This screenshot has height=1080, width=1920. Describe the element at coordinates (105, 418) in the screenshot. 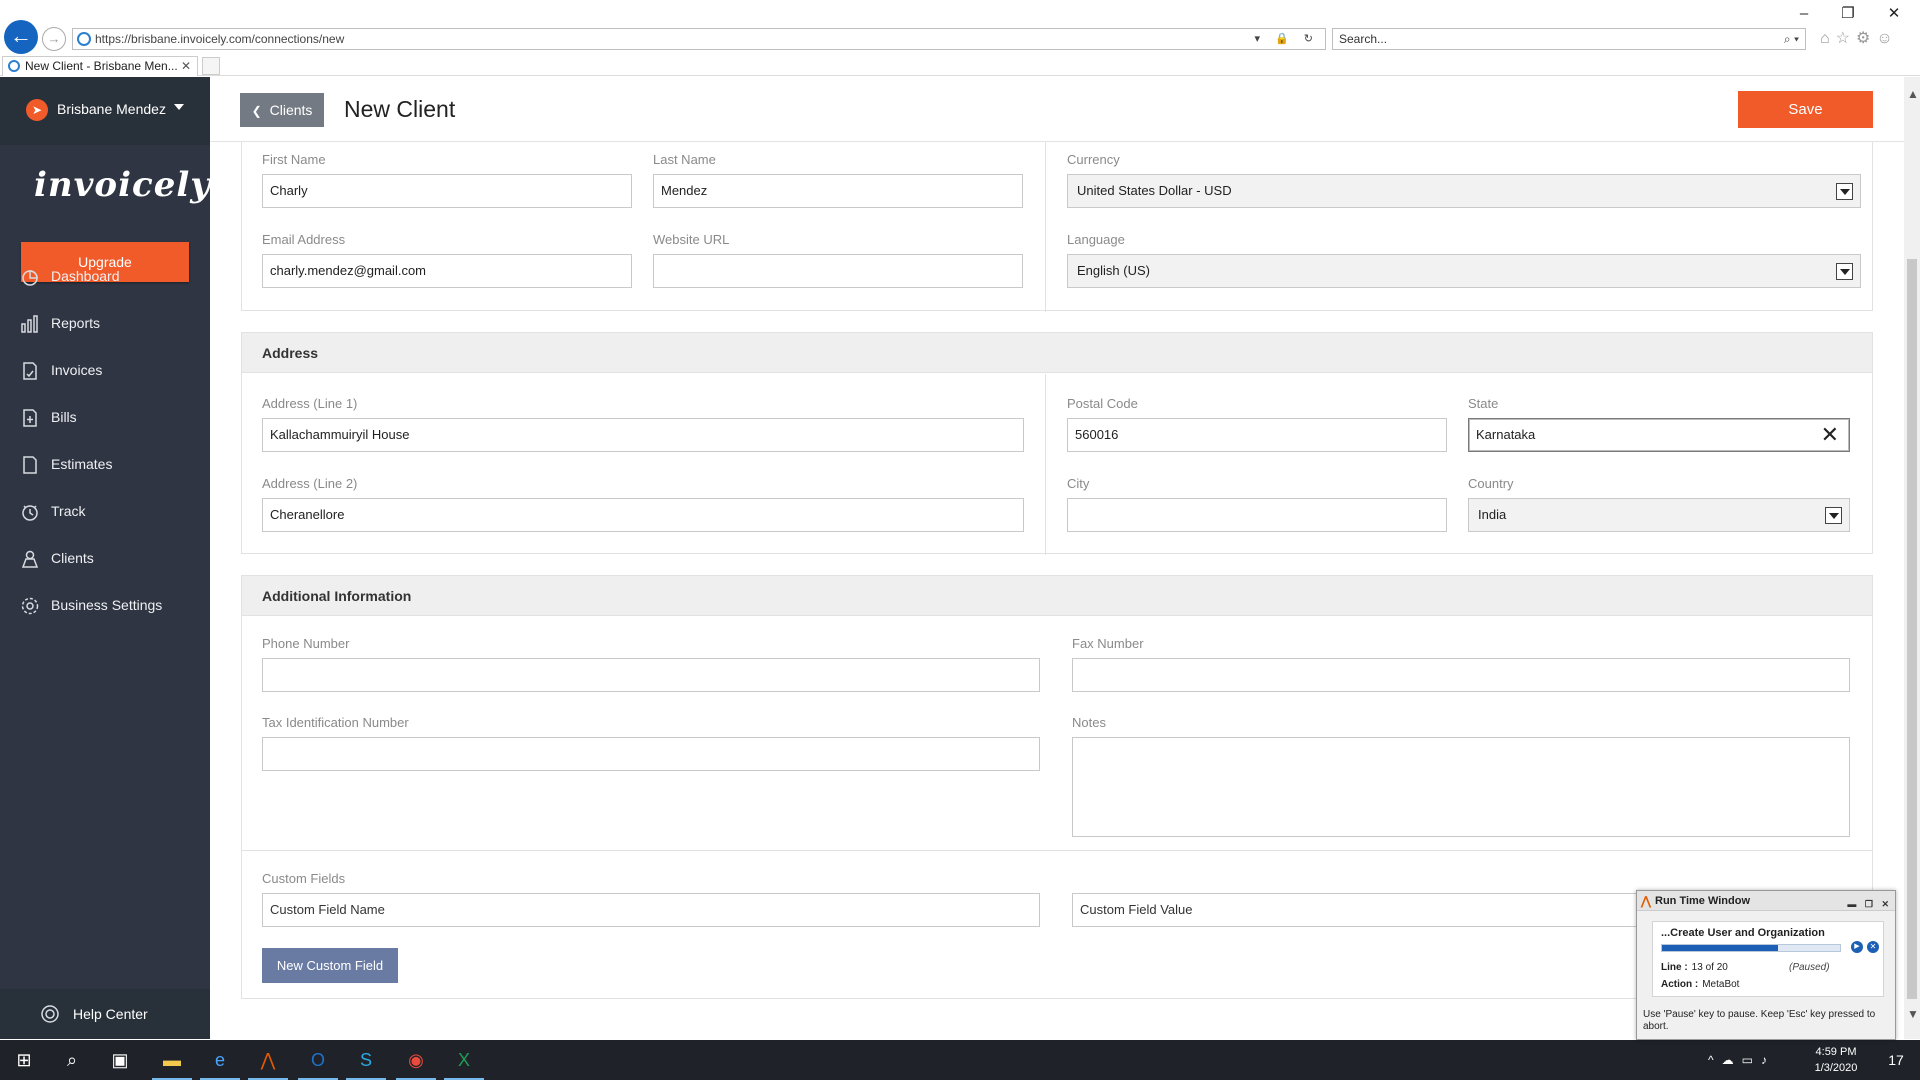

I see `sidebar-item-bills: Bills` at that location.